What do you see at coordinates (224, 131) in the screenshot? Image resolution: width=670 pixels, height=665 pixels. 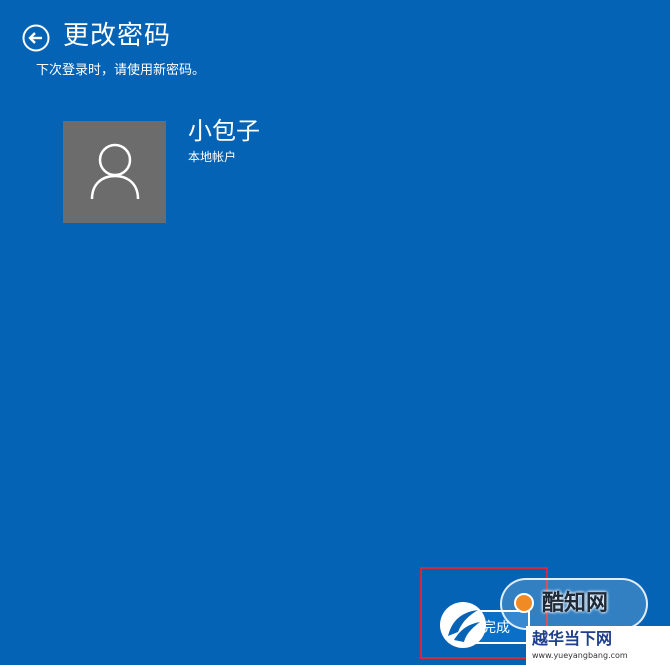 I see `user-name: 小包子` at bounding box center [224, 131].